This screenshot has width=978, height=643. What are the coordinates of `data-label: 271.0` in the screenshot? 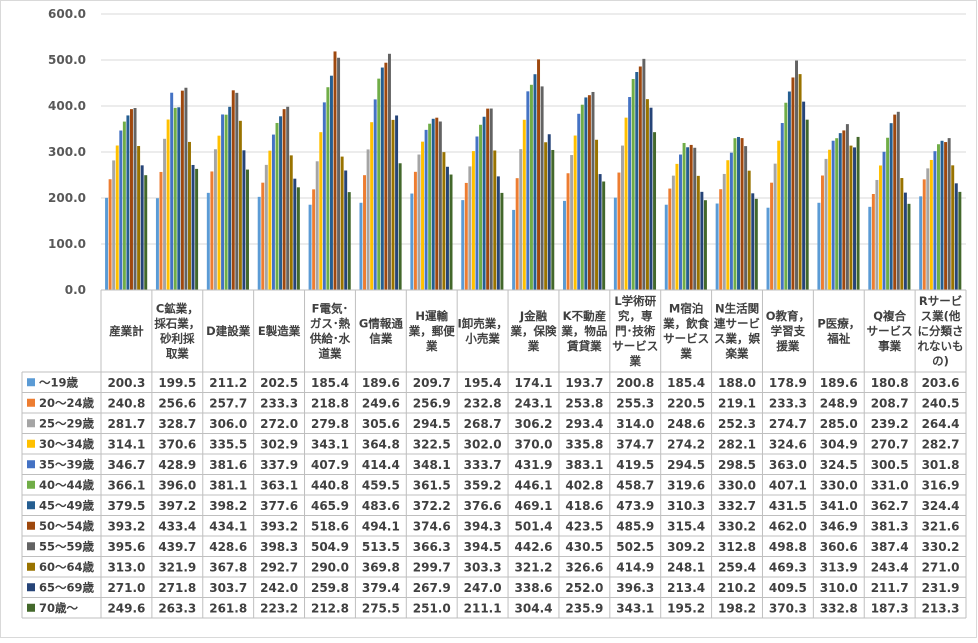 It's located at (126, 588).